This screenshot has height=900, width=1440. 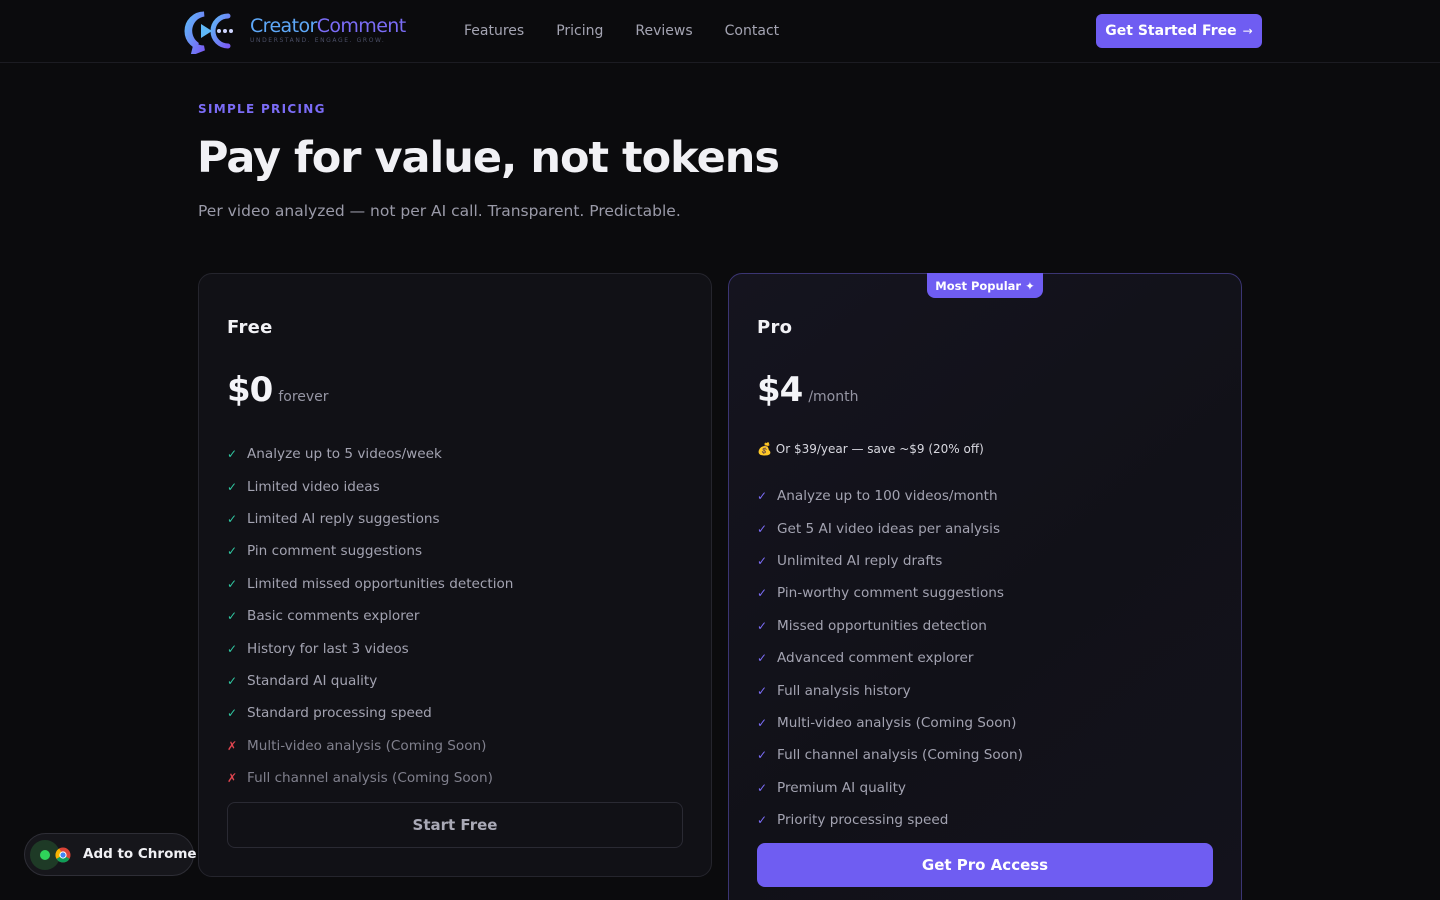 I want to click on feature-item: ✓ Analyze up to 5 videos/week, so click(x=370, y=454).